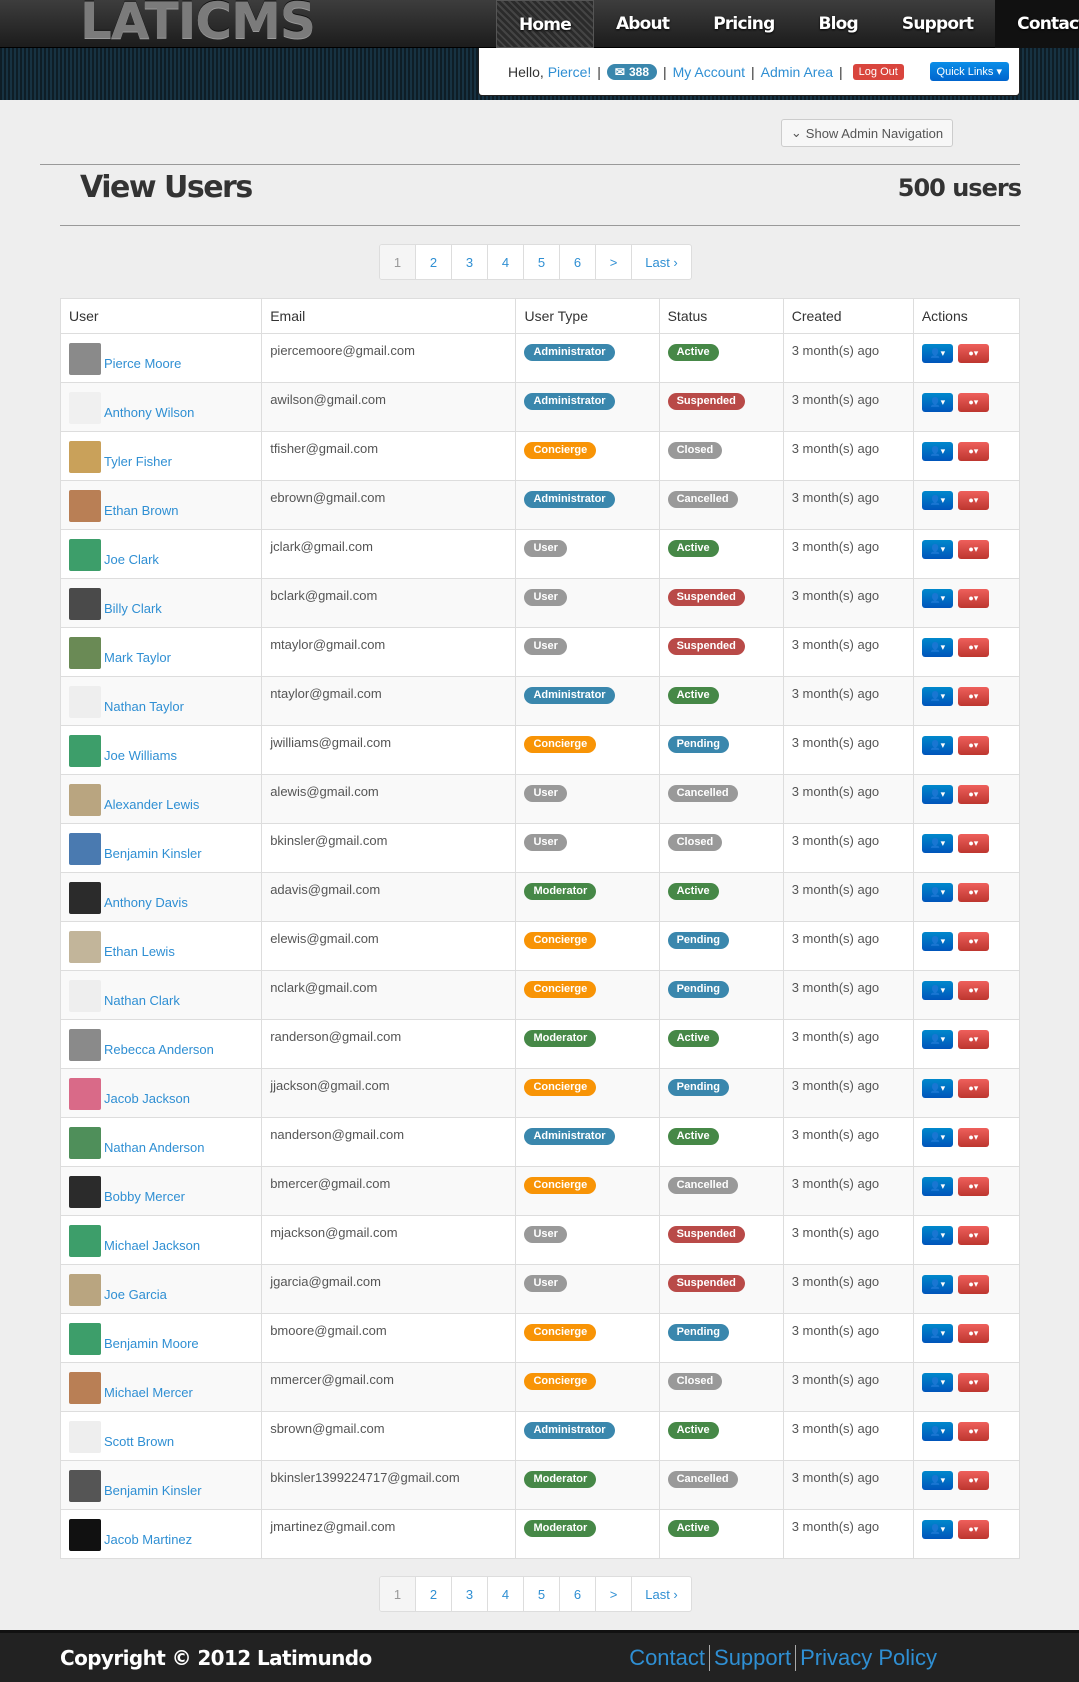 The width and height of the screenshot is (1079, 1682). I want to click on user-name-link: Benjamin Moore, so click(151, 1343).